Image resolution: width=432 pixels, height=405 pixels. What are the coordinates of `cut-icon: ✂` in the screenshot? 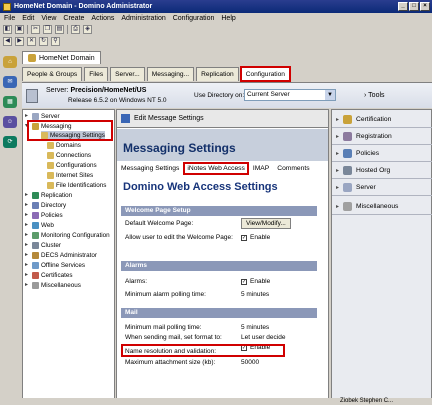 It's located at (35, 29).